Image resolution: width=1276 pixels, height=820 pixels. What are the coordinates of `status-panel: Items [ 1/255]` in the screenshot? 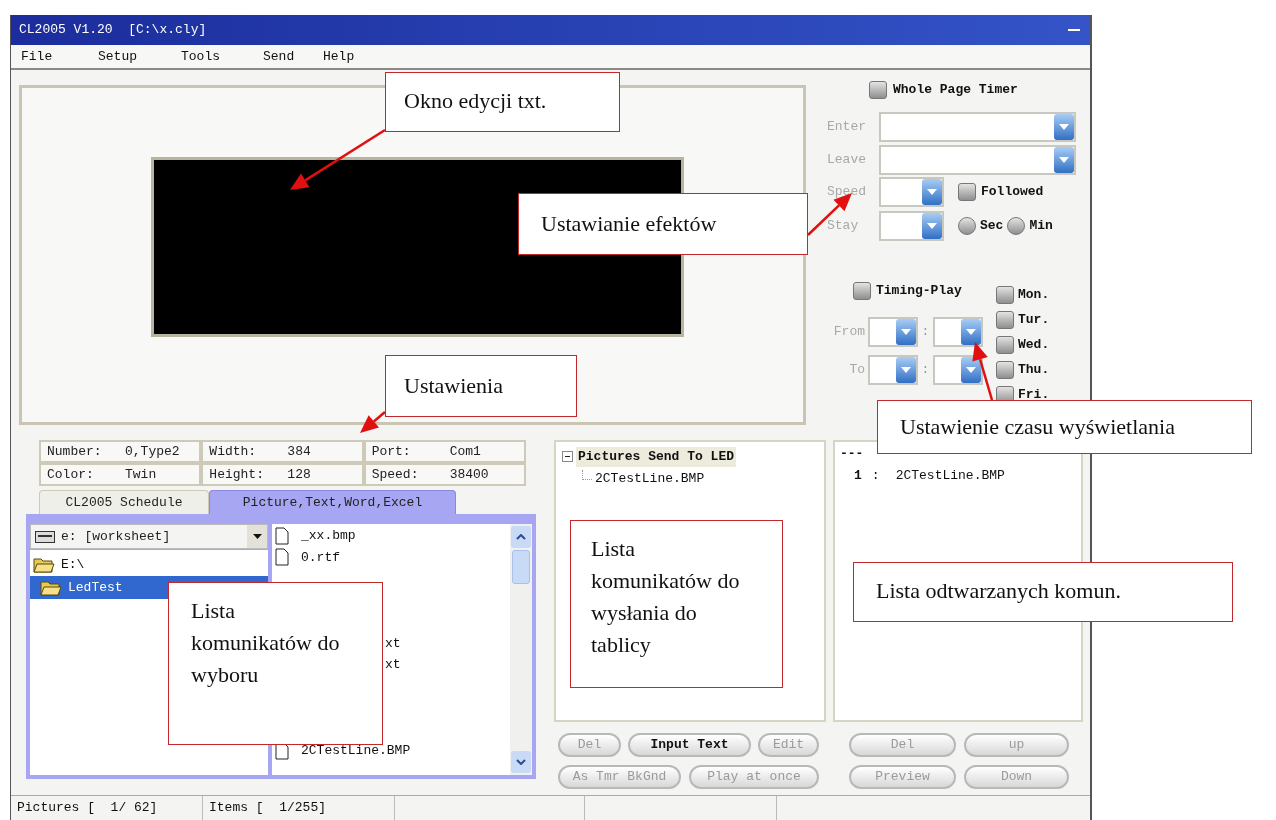 It's located at (299, 808).